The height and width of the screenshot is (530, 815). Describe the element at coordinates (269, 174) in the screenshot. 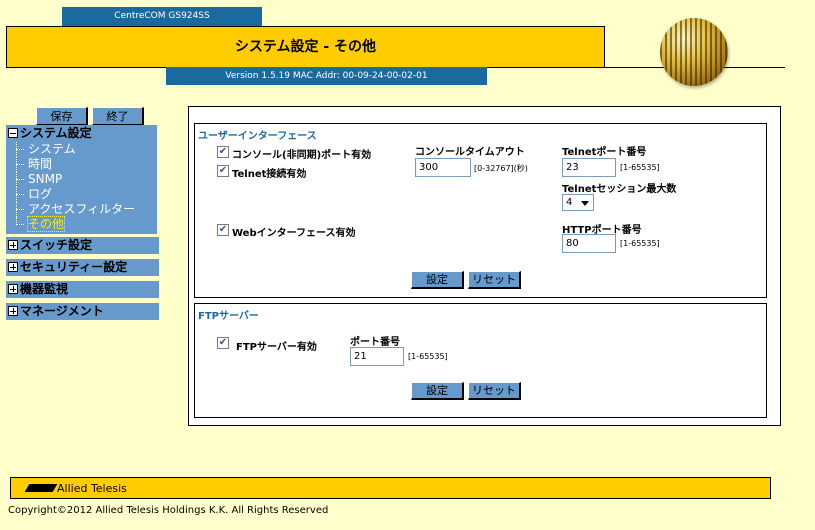

I see `telnet-enabled-label: Telnet接続有効` at that location.